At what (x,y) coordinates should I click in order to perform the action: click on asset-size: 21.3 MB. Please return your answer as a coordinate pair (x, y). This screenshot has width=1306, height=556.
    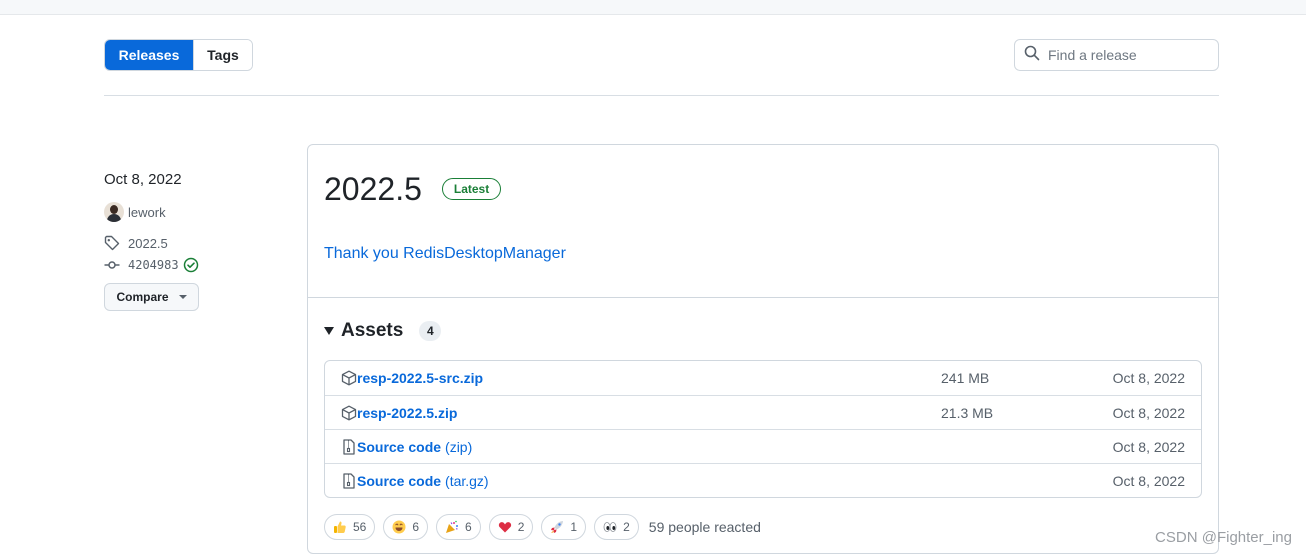
    Looking at the image, I should click on (967, 412).